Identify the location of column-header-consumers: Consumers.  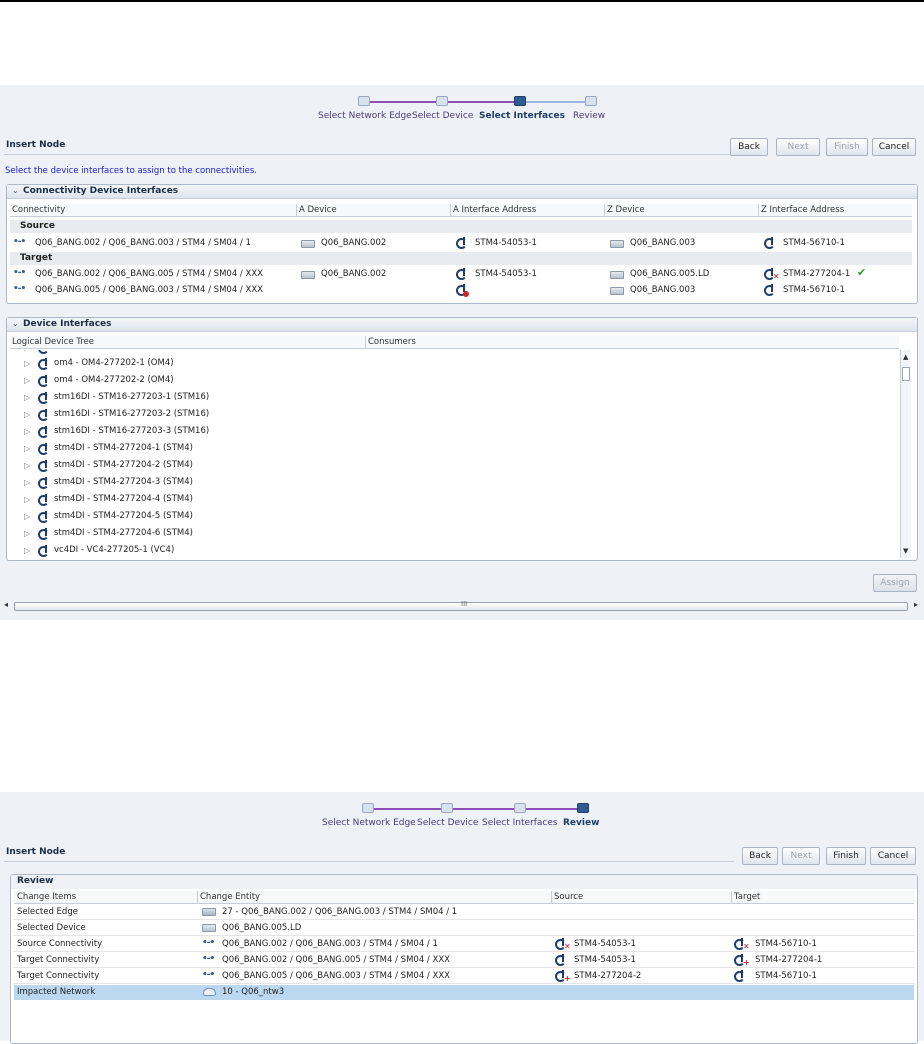
(392, 342).